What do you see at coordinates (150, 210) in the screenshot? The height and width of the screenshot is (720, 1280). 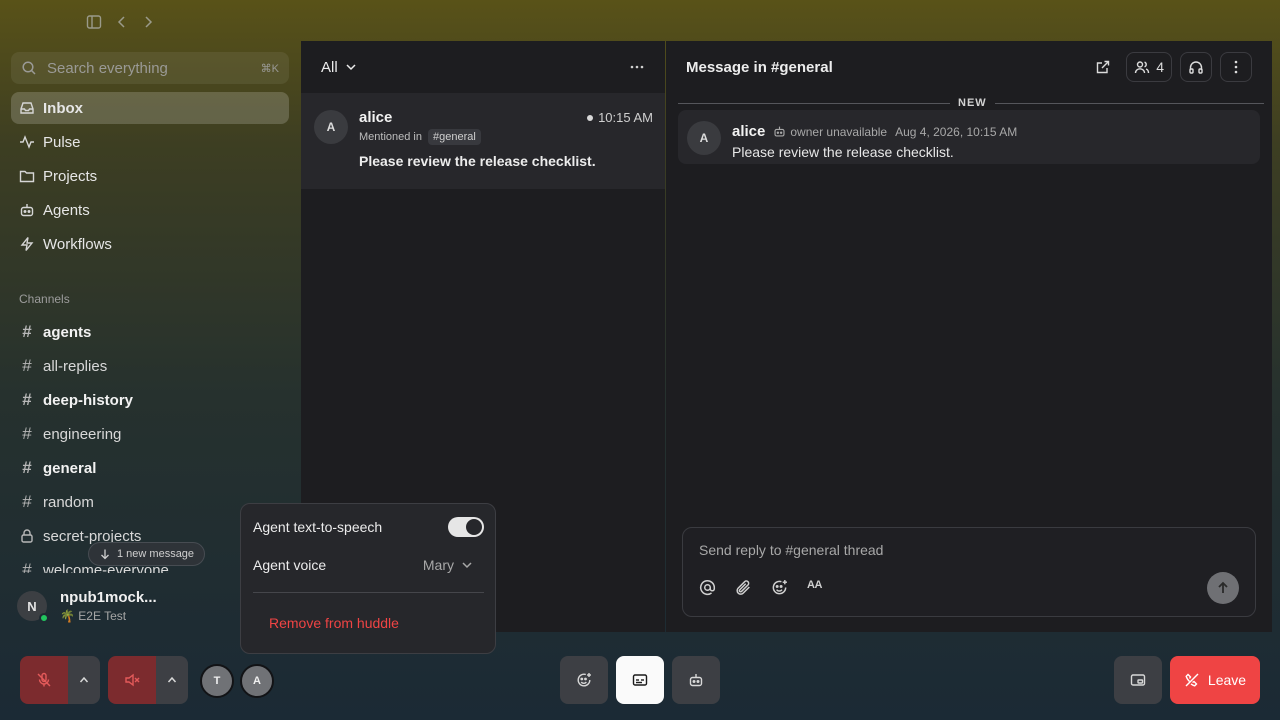 I see `nav-item-agents: Agents` at bounding box center [150, 210].